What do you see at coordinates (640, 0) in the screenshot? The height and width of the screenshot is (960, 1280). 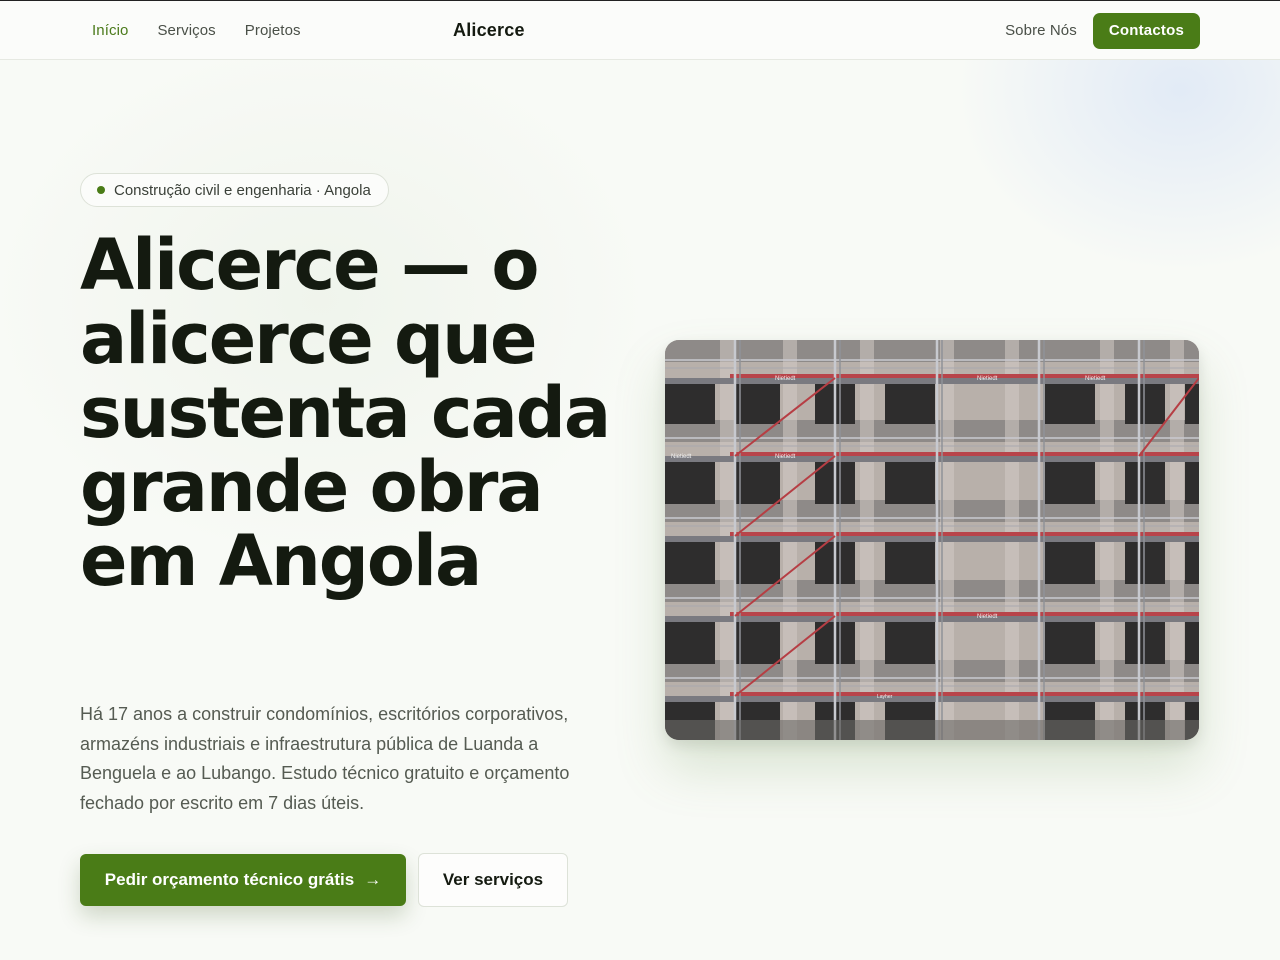 I see `top-border` at bounding box center [640, 0].